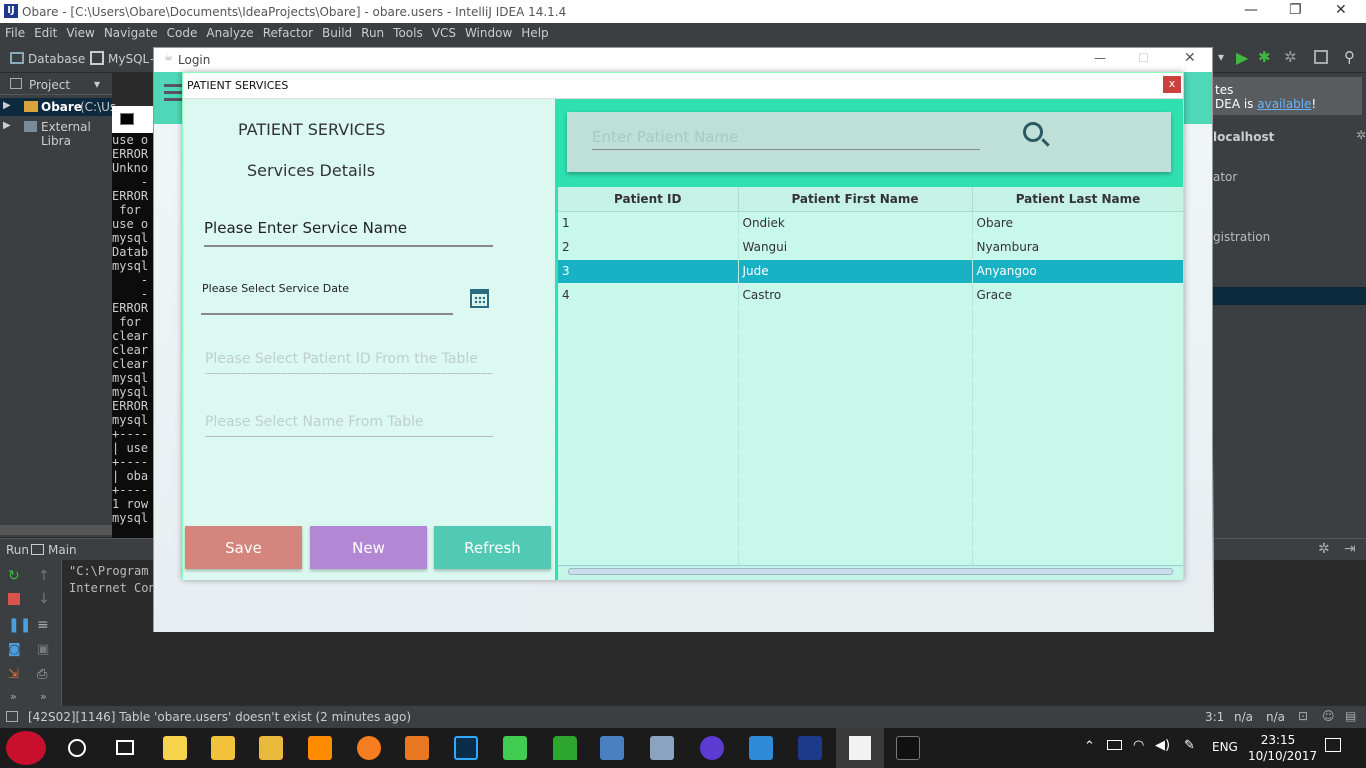 Image resolution: width=1366 pixels, height=768 pixels. What do you see at coordinates (810, 748) in the screenshot?
I see `intellij-taskbar-icon` at bounding box center [810, 748].